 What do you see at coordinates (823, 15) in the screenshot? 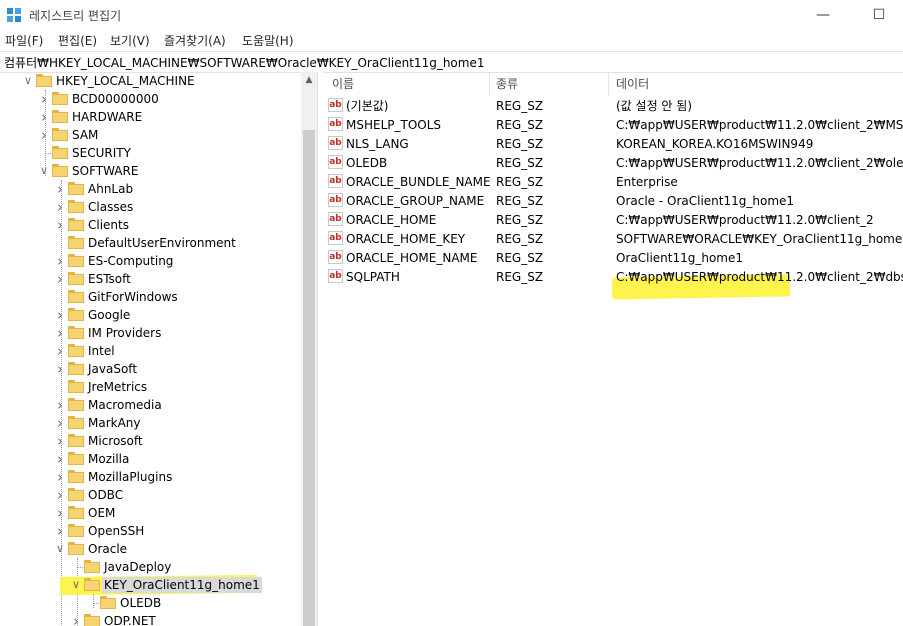
I see `minimize-button: —` at bounding box center [823, 15].